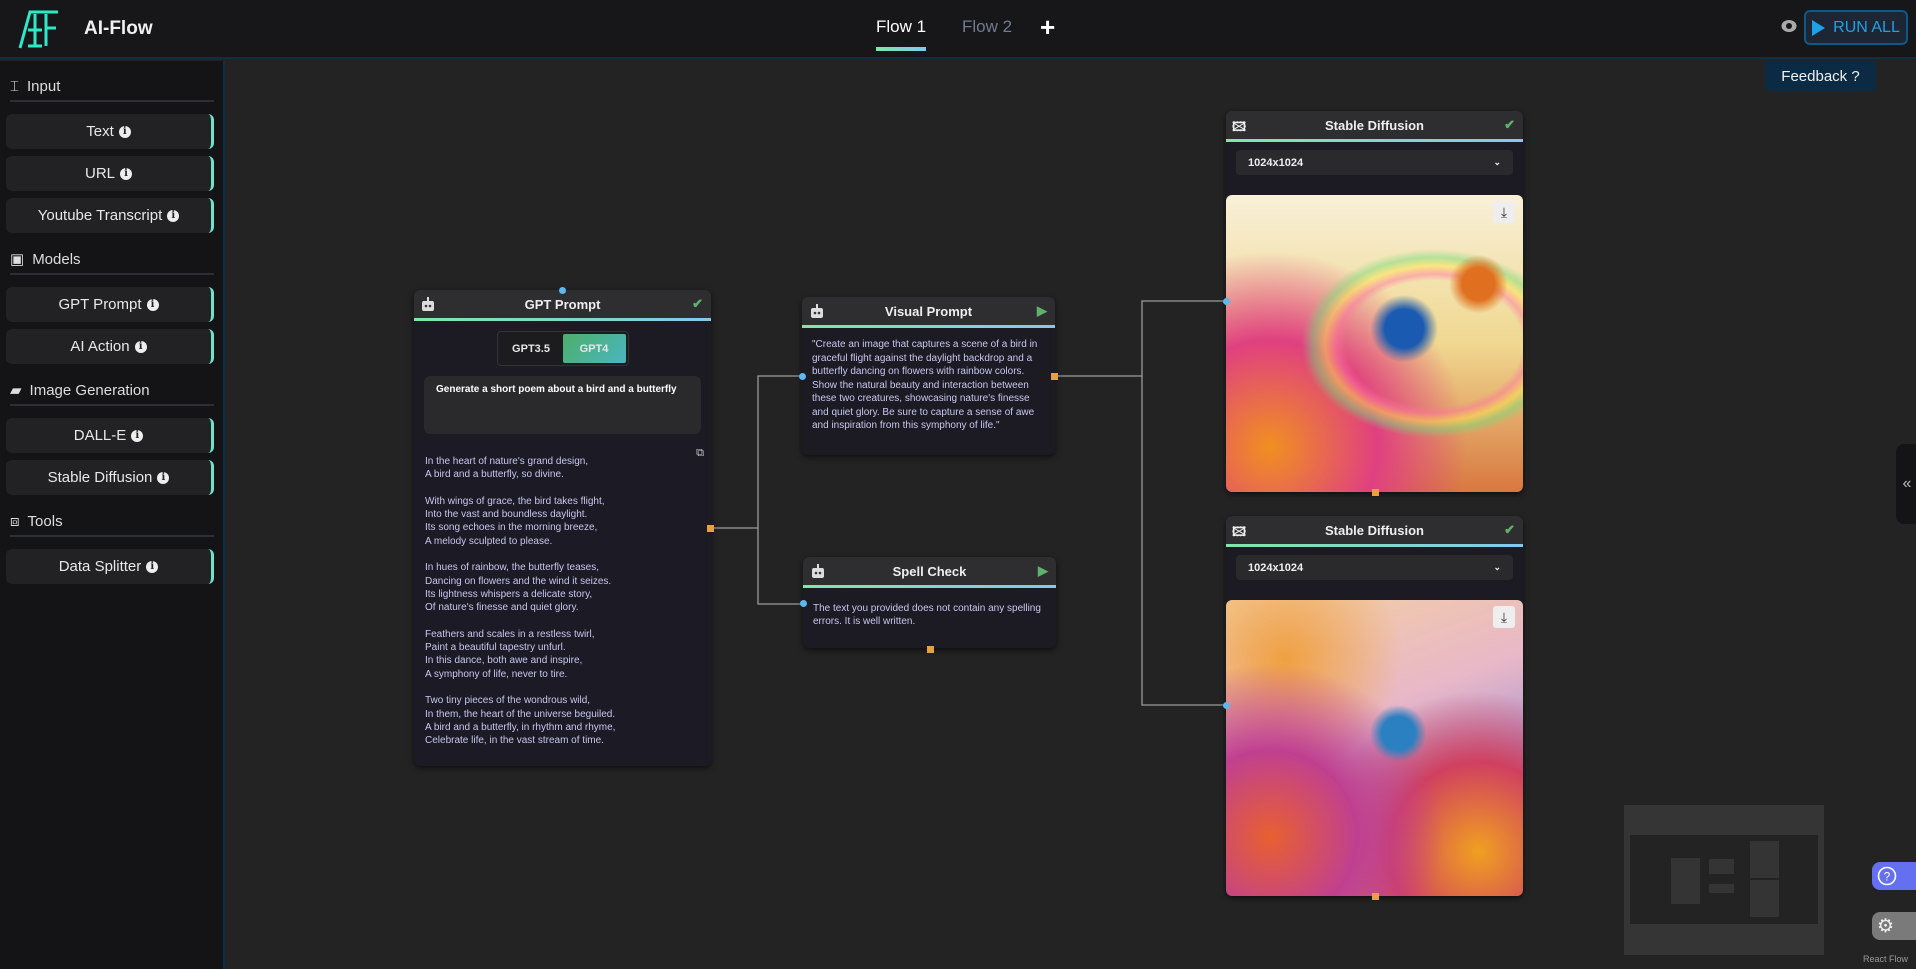 This screenshot has width=1916, height=969. Describe the element at coordinates (1226, 705) in the screenshot. I see `sd2-input-handle` at that location.